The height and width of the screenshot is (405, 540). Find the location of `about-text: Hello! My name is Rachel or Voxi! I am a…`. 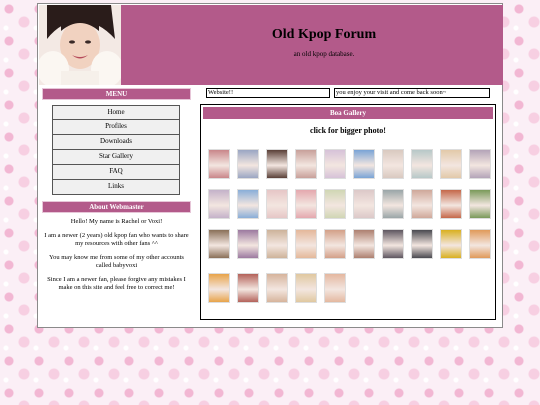

about-text: Hello! My name is Rachel or Voxi! I am a… is located at coordinates (116, 258).